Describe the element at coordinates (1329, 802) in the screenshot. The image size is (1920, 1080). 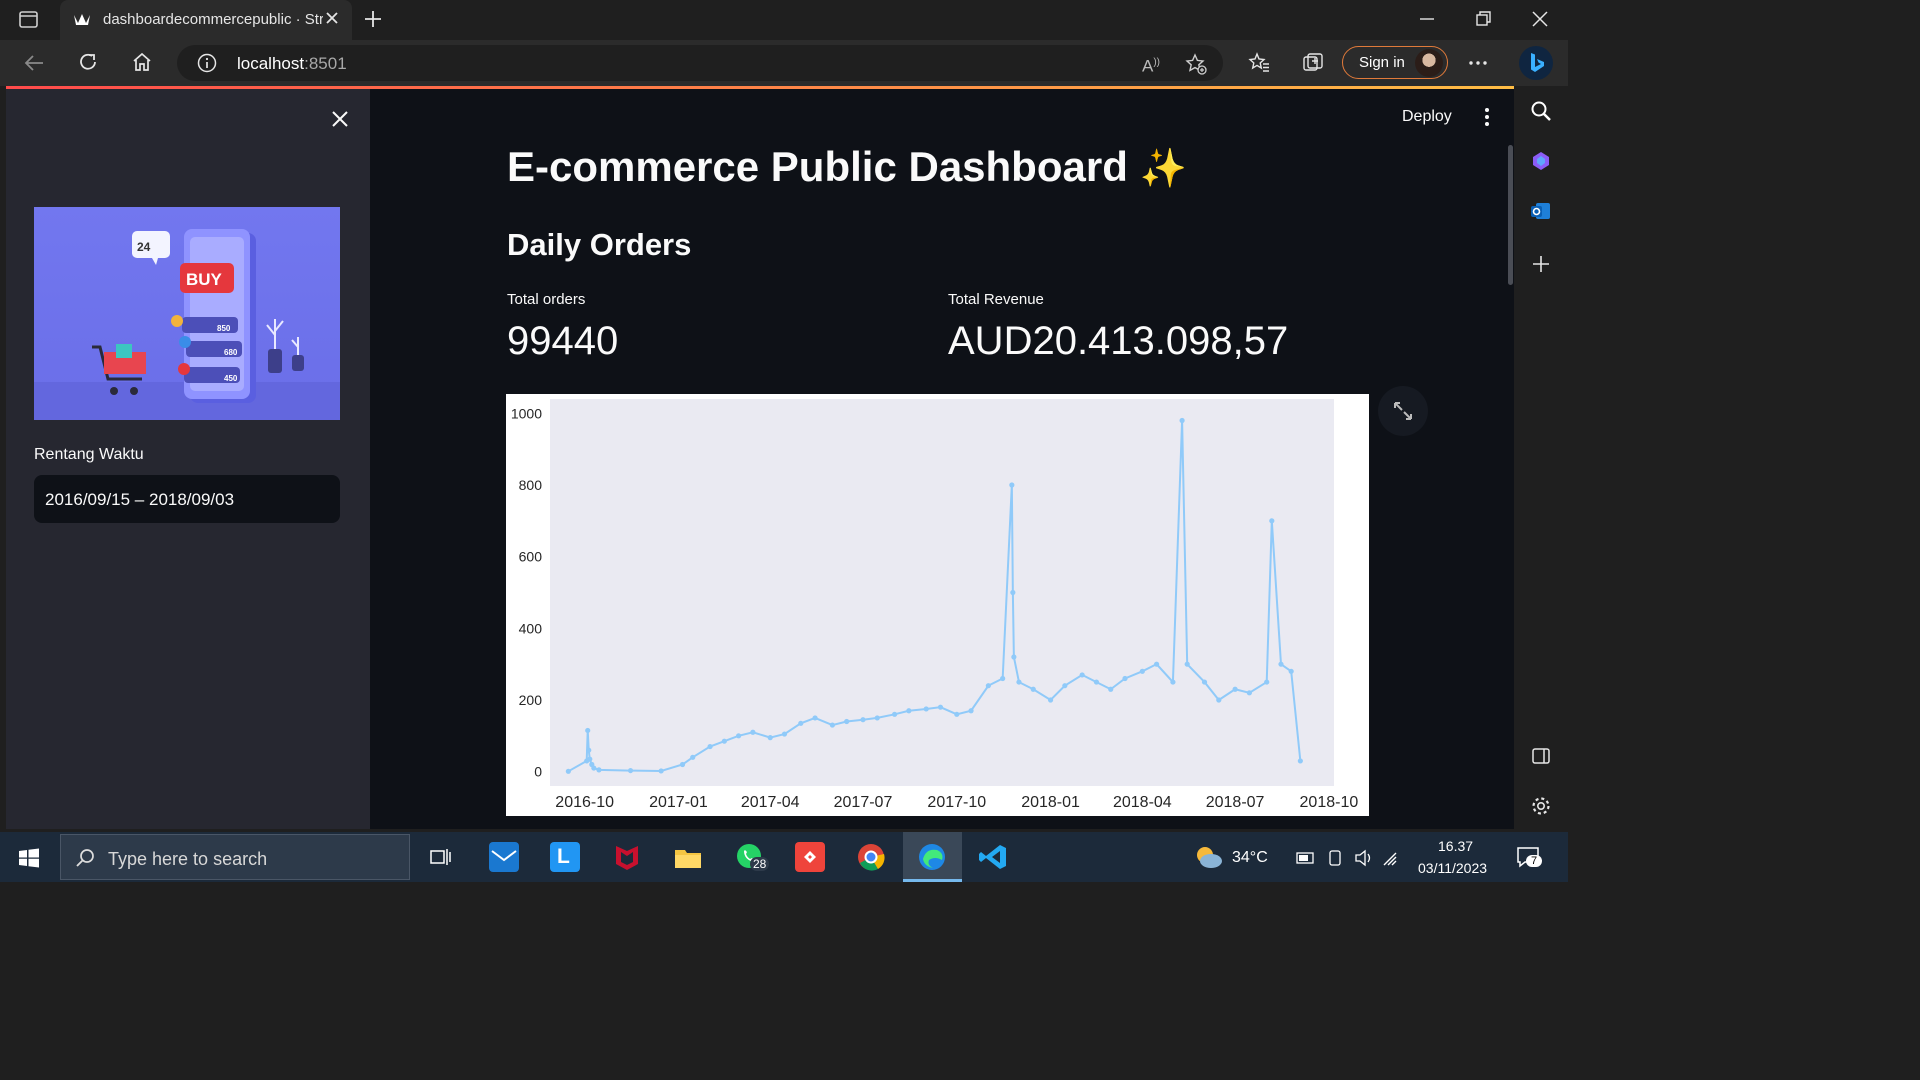
I see `x-tick-label: 2018-10` at that location.